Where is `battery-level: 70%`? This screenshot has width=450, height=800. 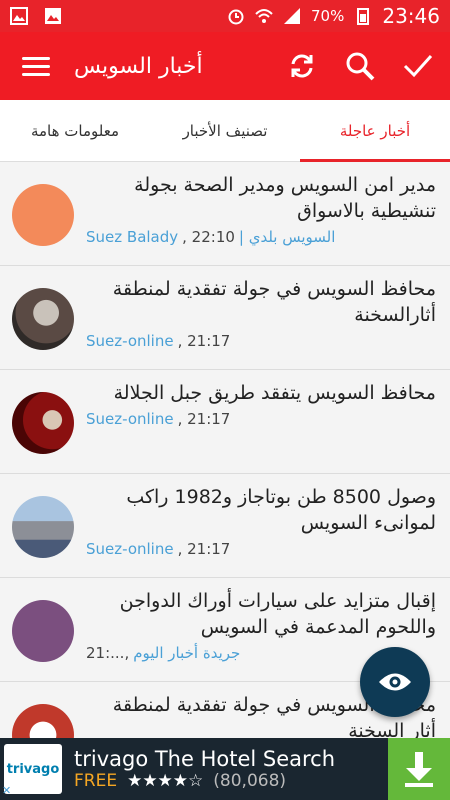
battery-level: 70% is located at coordinates (328, 16).